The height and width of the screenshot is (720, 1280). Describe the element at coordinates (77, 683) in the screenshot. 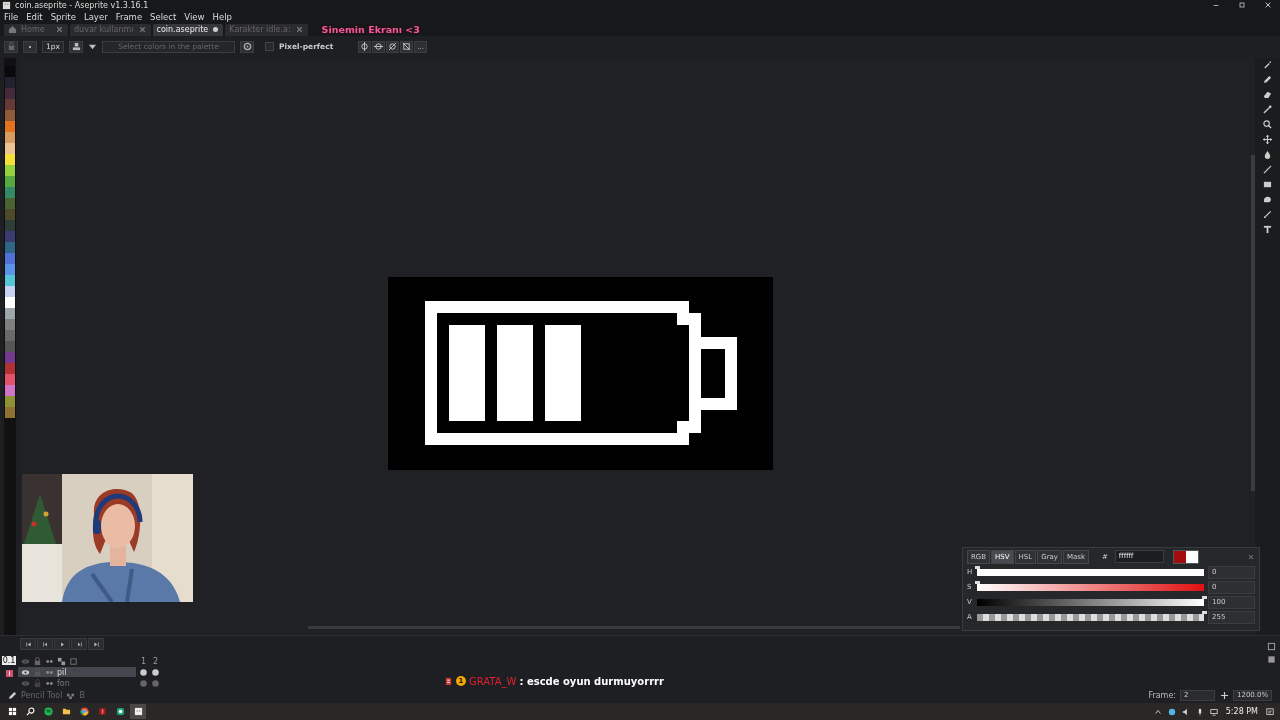

I see `layer-row: fon` at that location.